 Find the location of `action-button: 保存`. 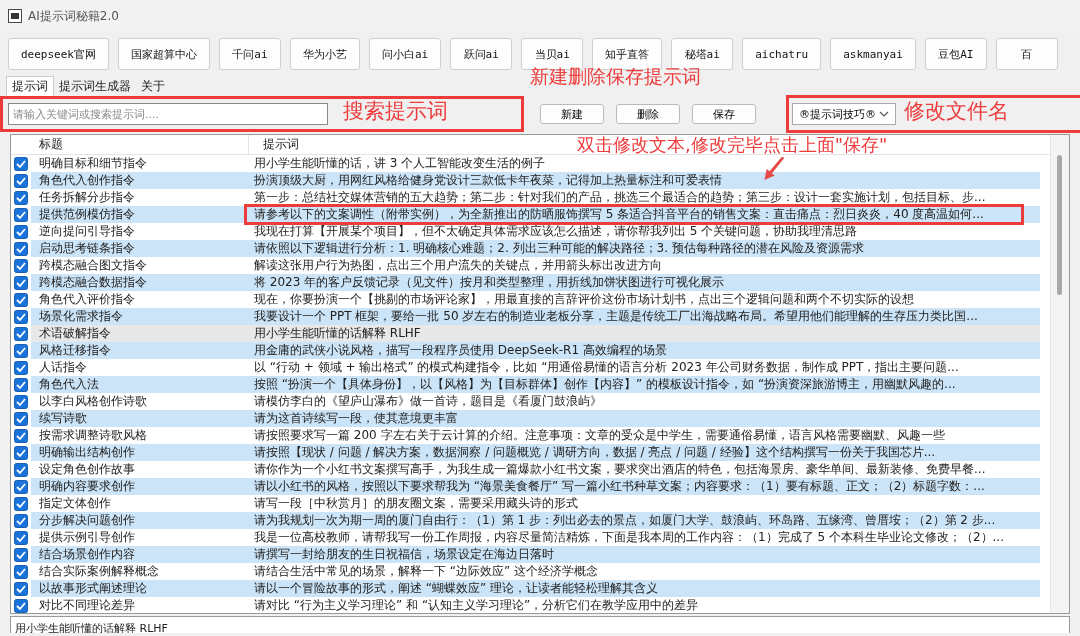

action-button: 保存 is located at coordinates (724, 114).